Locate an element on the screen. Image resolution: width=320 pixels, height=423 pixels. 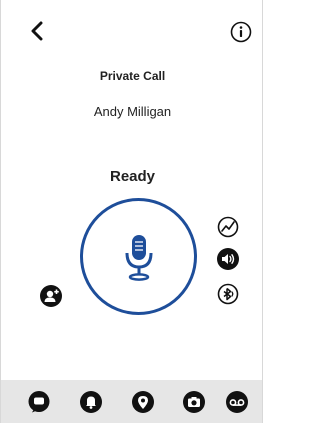
chevron-left-icon is located at coordinates (37, 31).